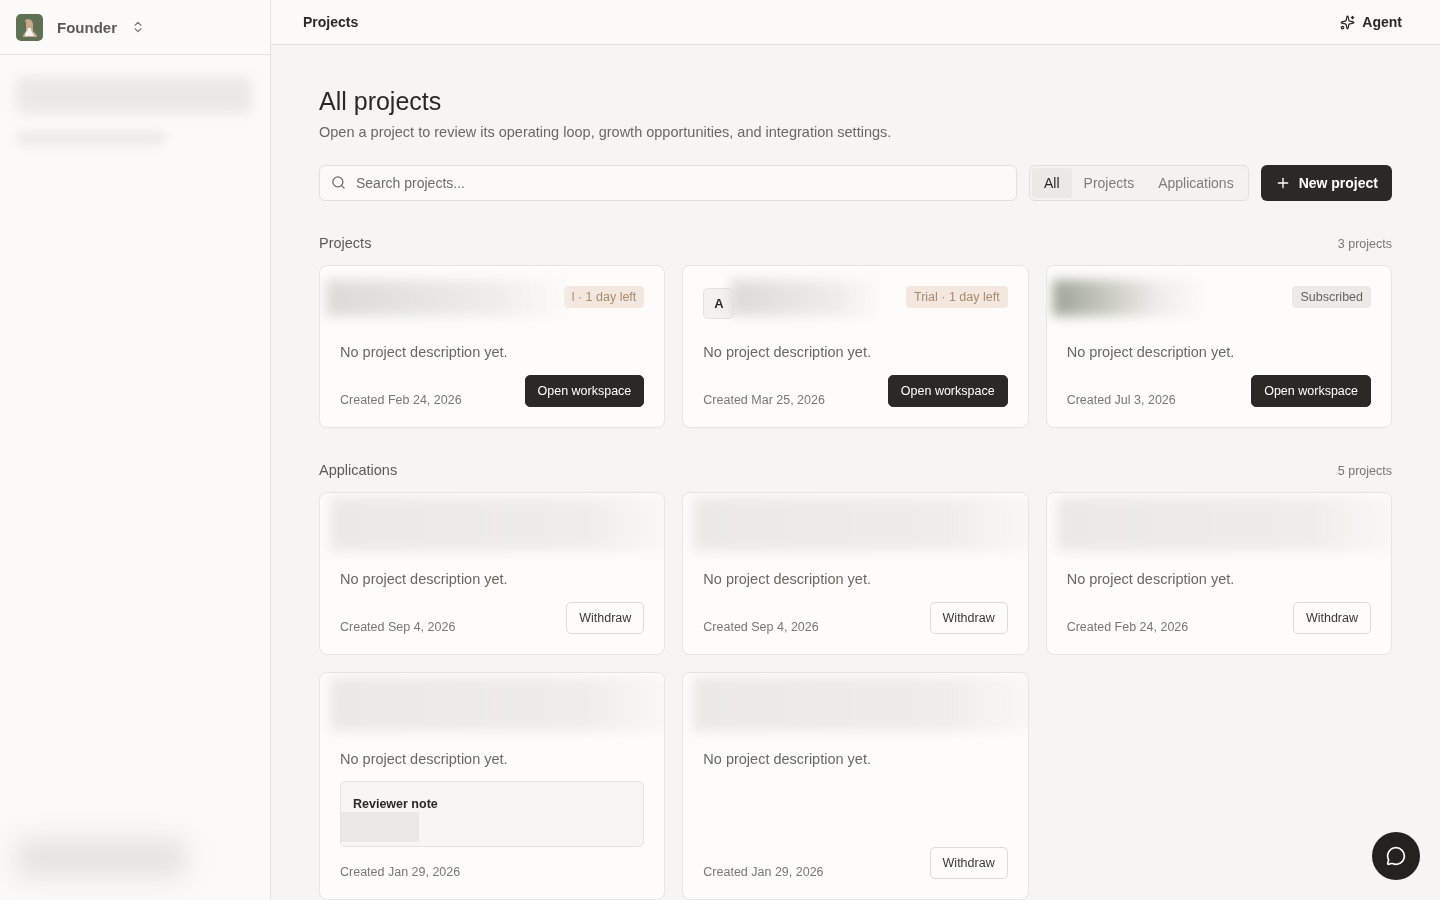 This screenshot has height=900, width=1440. I want to click on page-subtitle: Open a project to review its operating loop, growth opportunities, and integration settings., so click(606, 132).